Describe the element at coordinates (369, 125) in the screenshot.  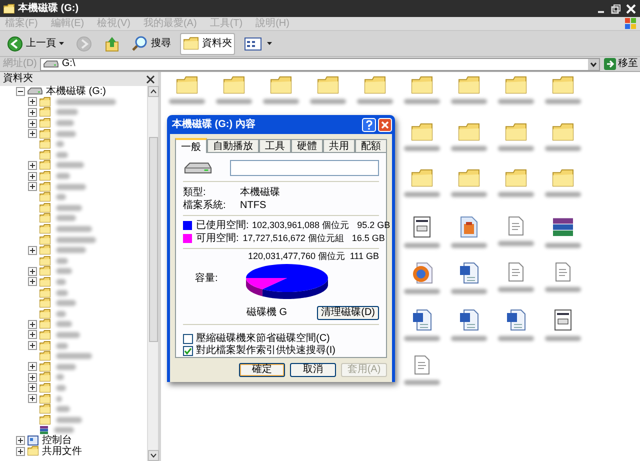
I see `help-icon` at that location.